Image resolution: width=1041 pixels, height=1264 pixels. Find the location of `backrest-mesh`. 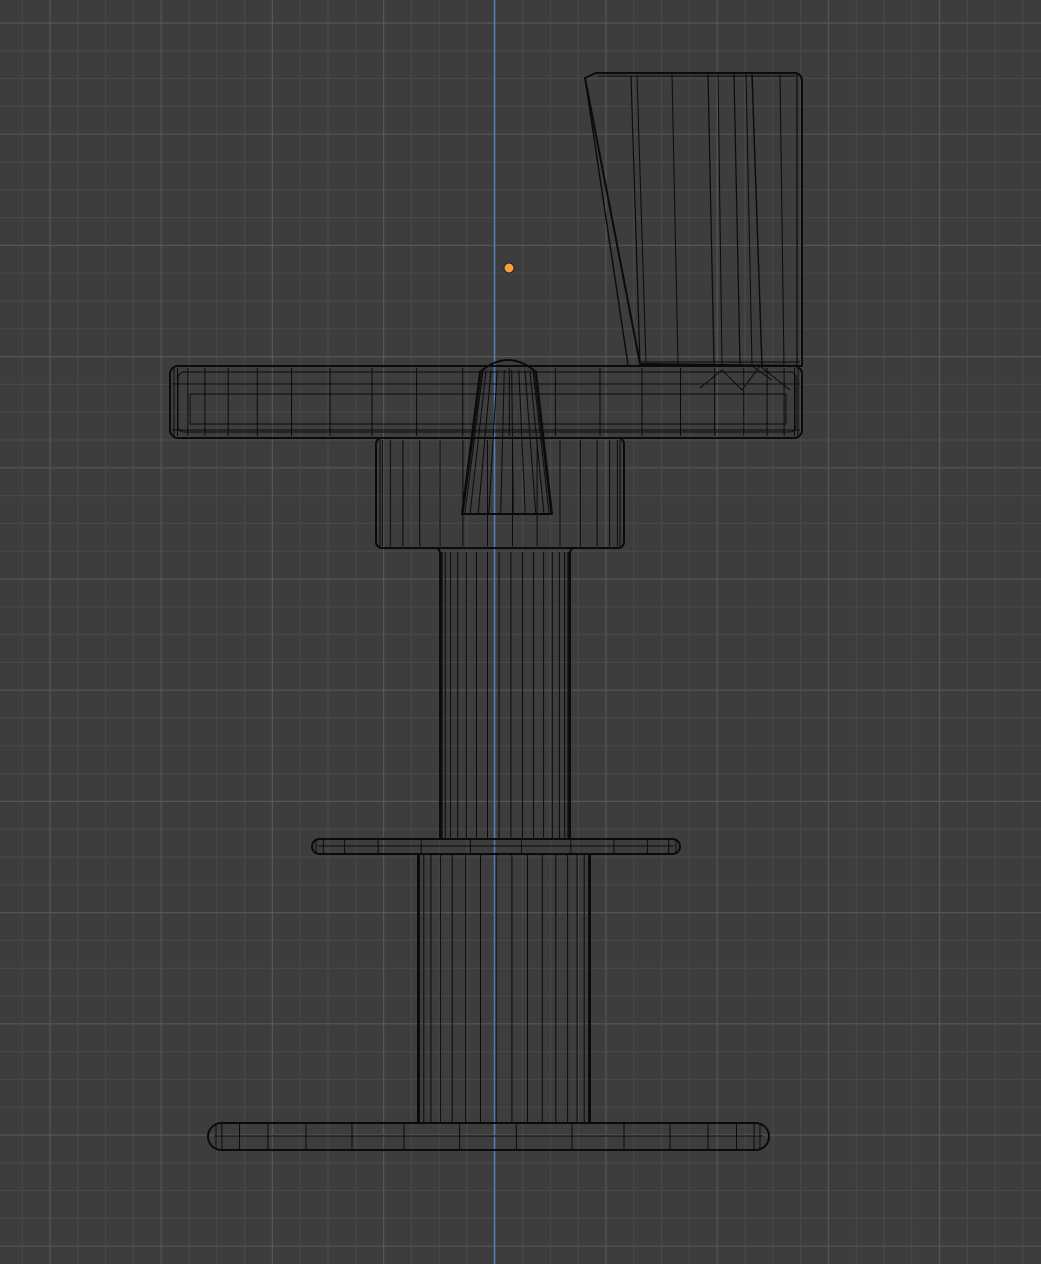

backrest-mesh is located at coordinates (693, 231).